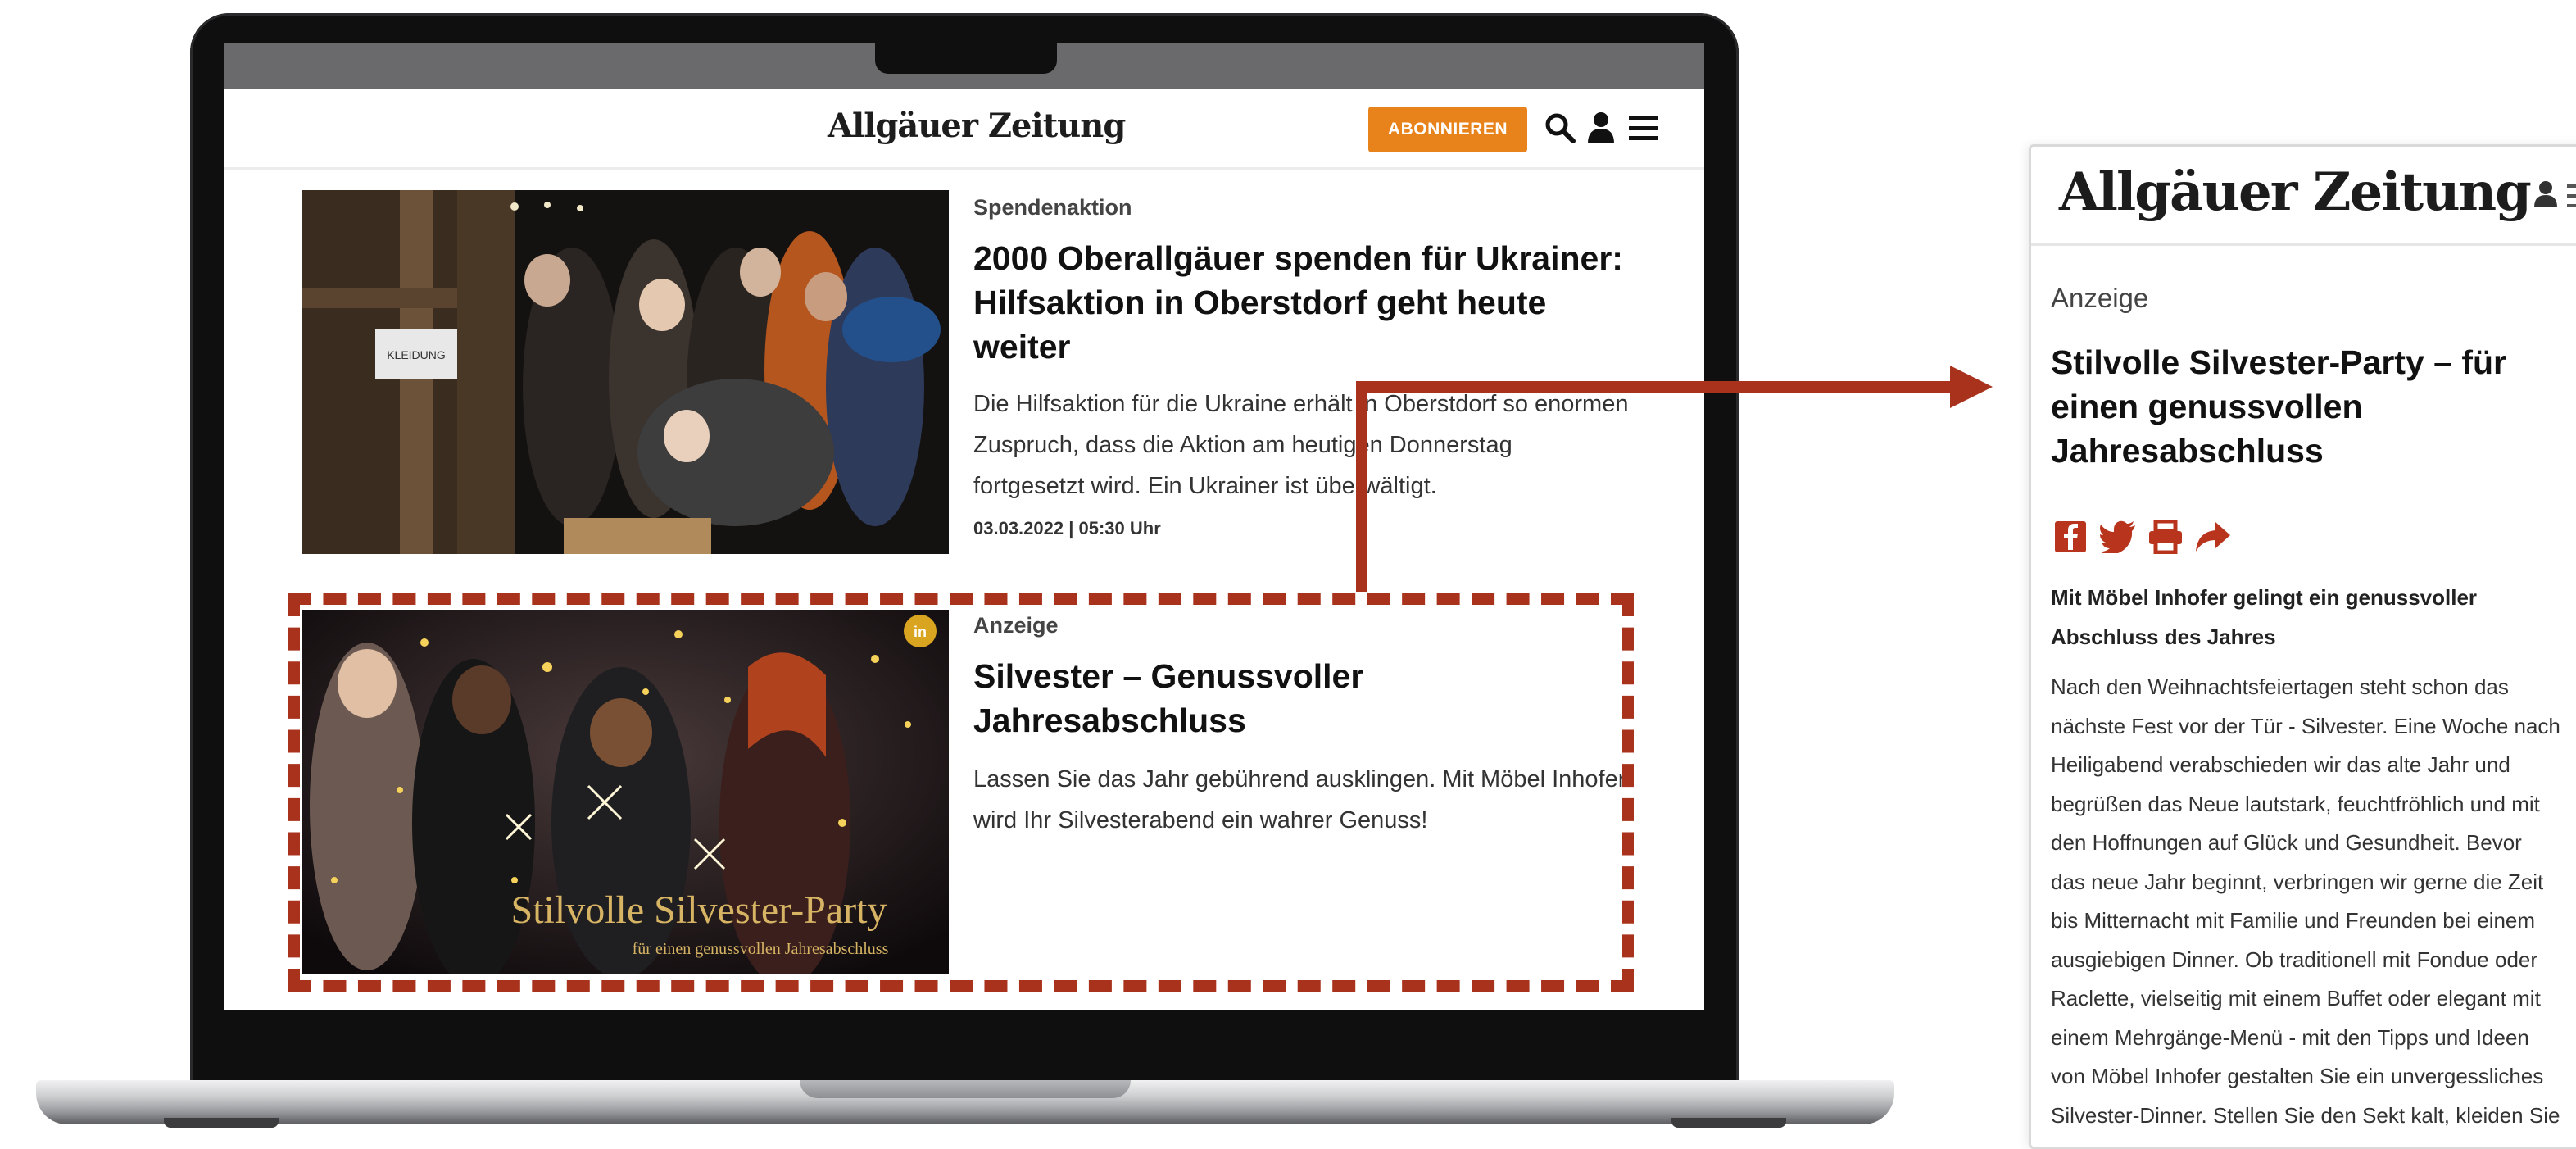 The image size is (2576, 1149). I want to click on site-logo: Allgäuer Zeitung, so click(977, 126).